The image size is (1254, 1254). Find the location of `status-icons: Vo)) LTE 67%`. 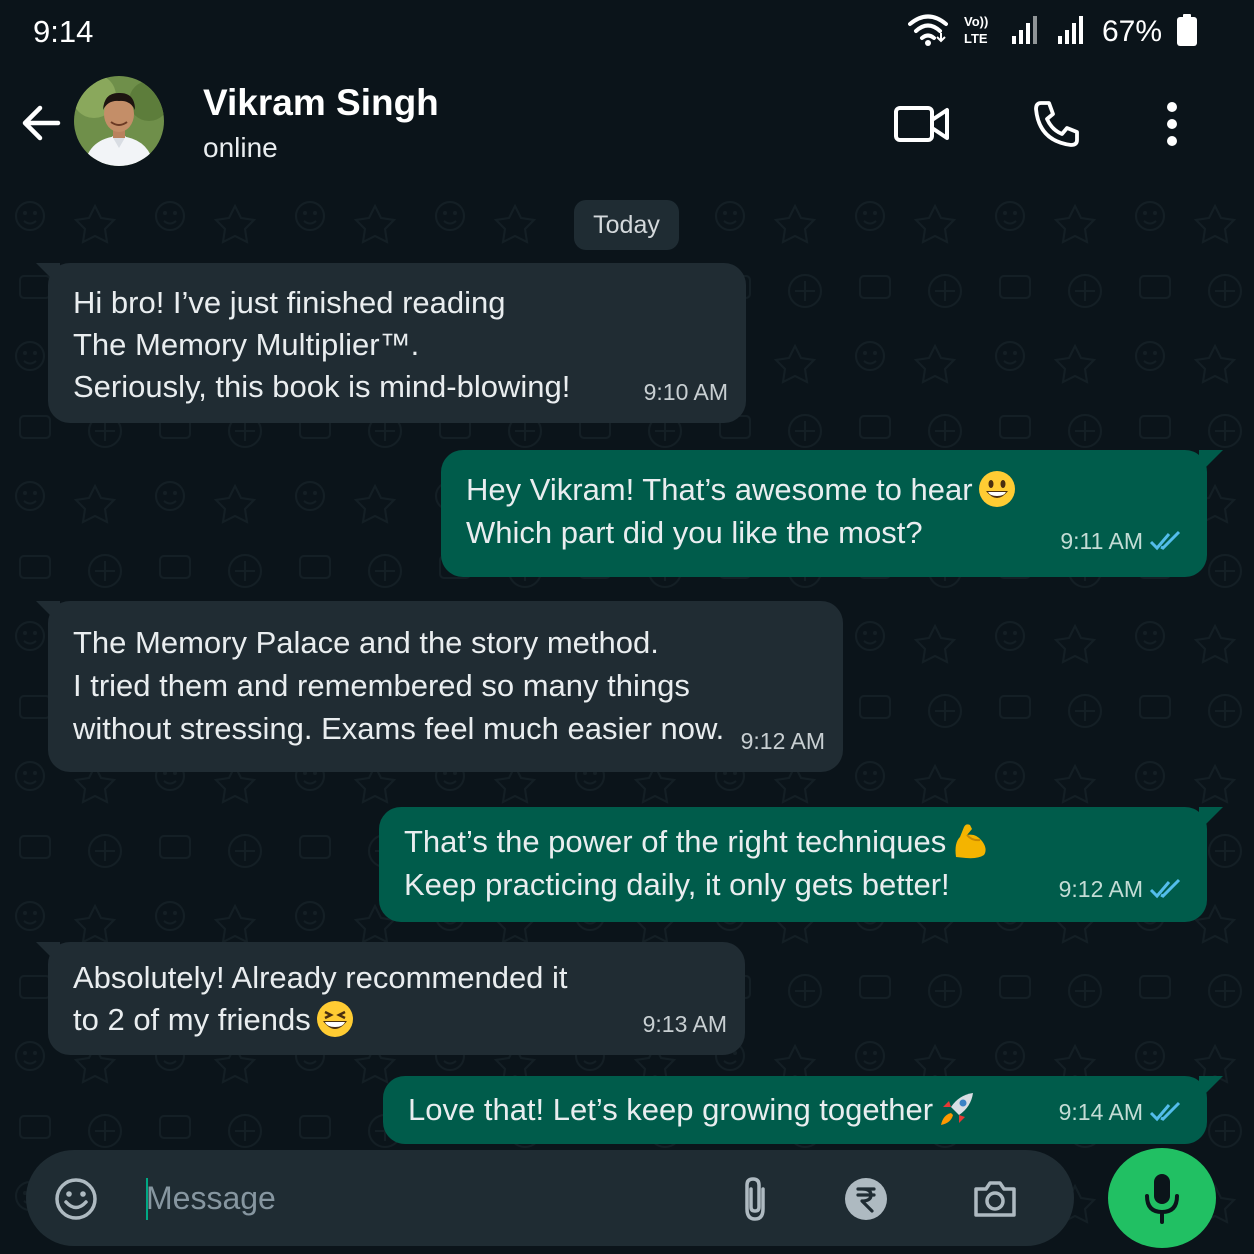

status-icons: Vo)) LTE 67% is located at coordinates (1052, 32).